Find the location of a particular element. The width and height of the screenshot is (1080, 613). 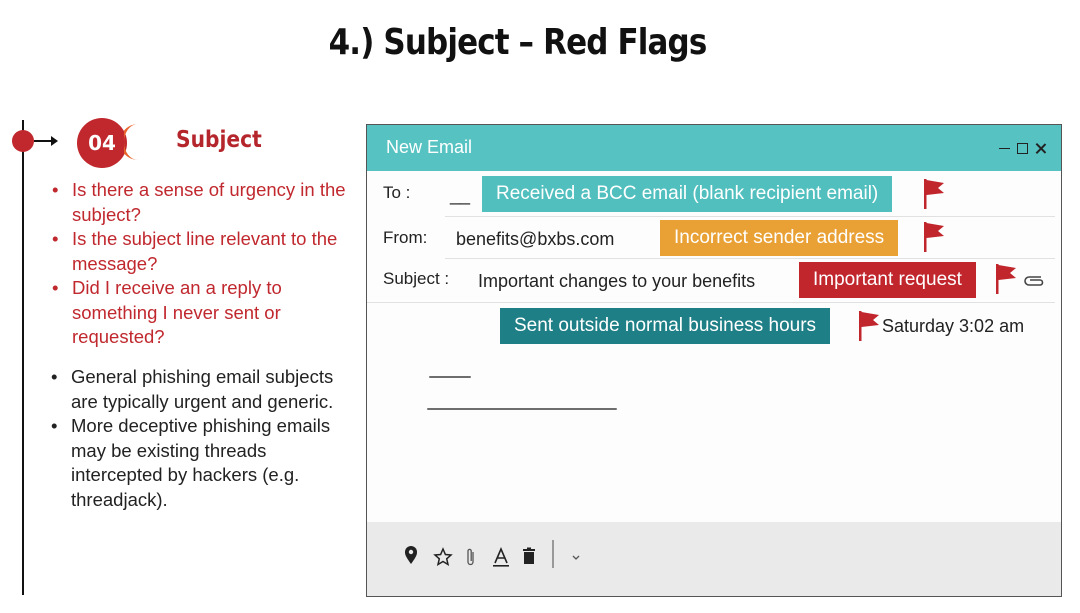

slide-title: 4.) Subject – Red Flags is located at coordinates (518, 42).